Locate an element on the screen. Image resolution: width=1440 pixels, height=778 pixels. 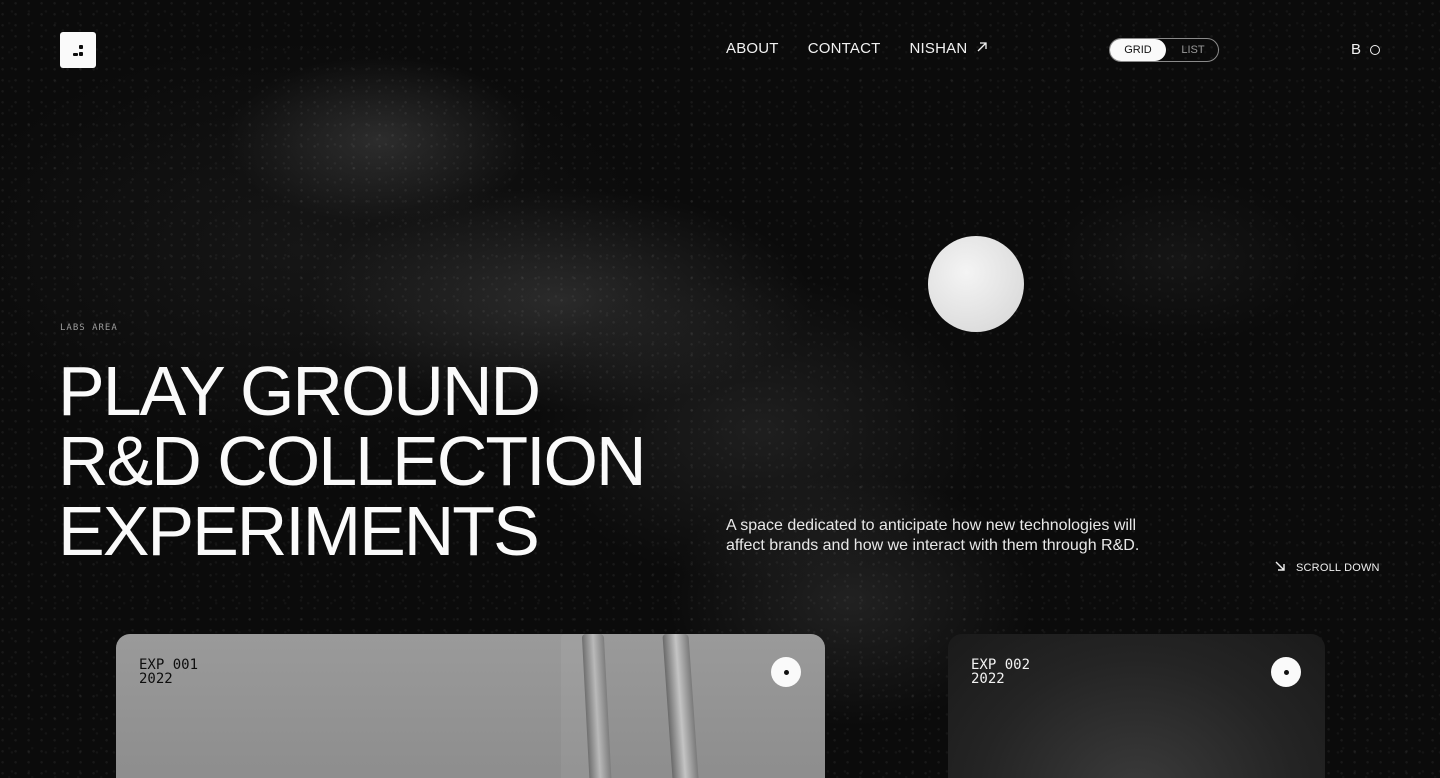
brand-letter: B is located at coordinates (1356, 49).